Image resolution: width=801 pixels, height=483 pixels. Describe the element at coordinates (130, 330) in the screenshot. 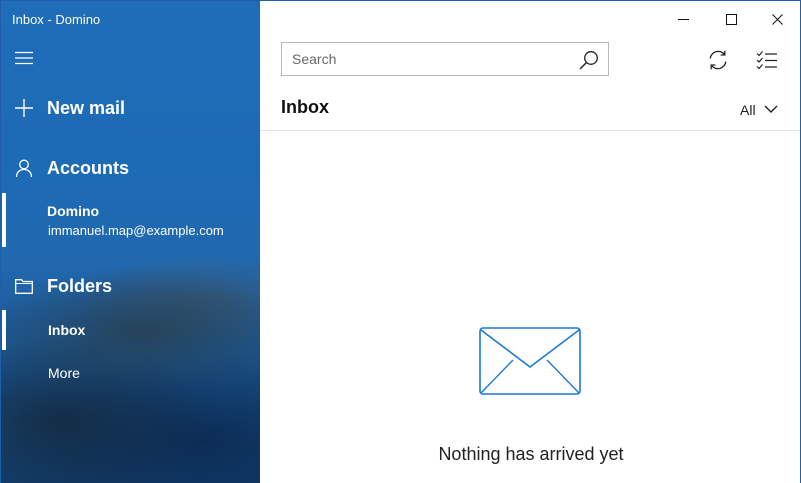

I see `folder-item-inbox: Inbox` at that location.